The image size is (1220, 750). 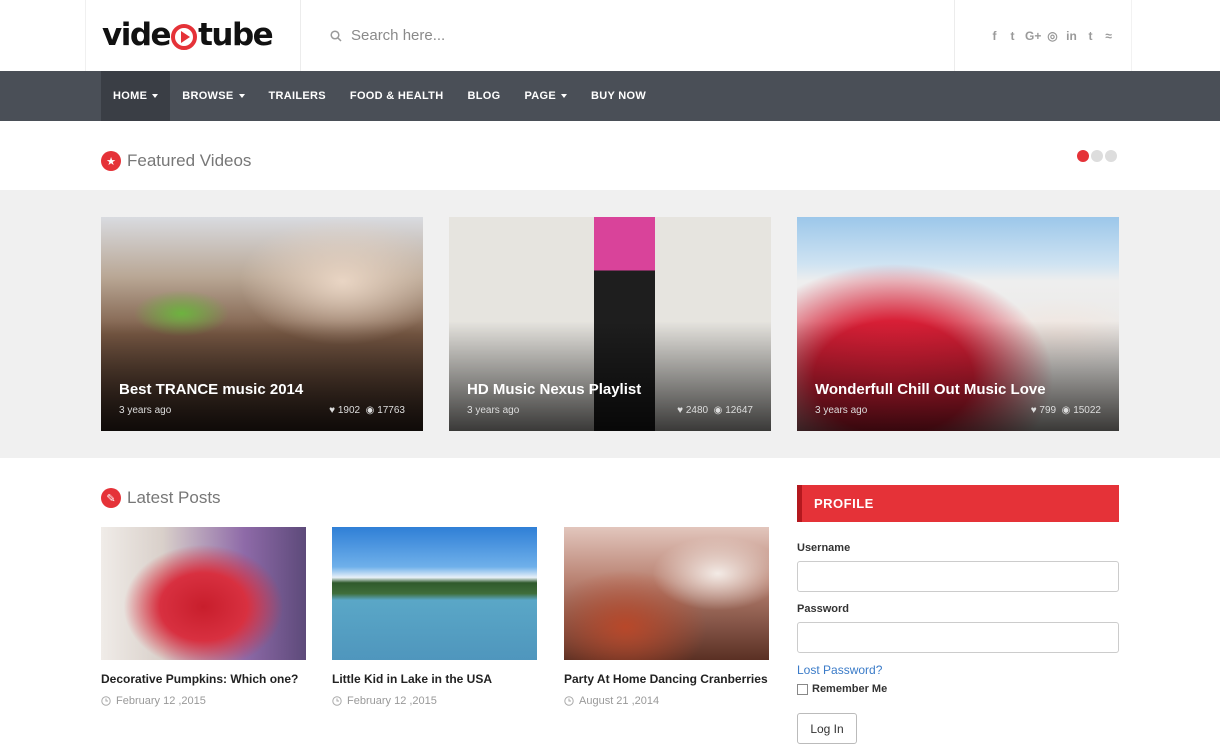 I want to click on video-title: Best TRANCE music 2014, so click(x=211, y=389).